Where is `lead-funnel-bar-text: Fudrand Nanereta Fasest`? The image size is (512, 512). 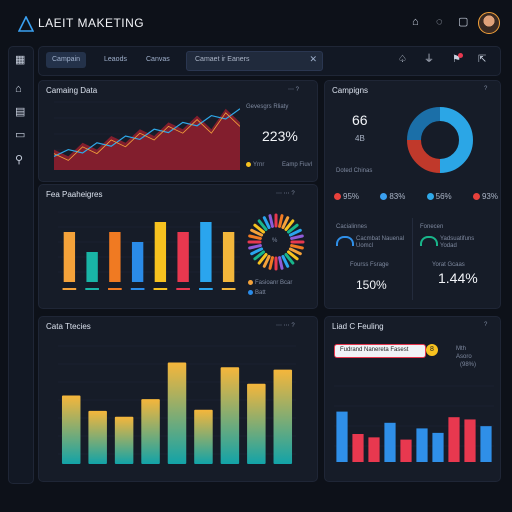 lead-funnel-bar-text: Fudrand Nanereta Fasest is located at coordinates (374, 350).